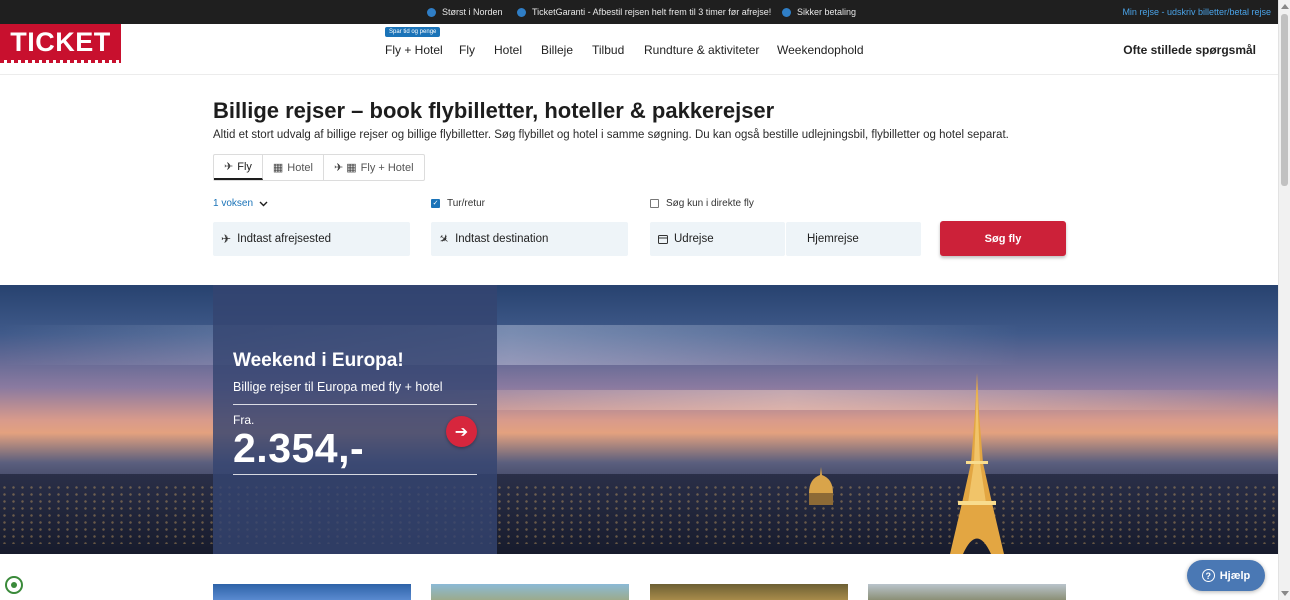 The width and height of the screenshot is (1290, 600). What do you see at coordinates (299, 448) in the screenshot?
I see `hero-price: 2.354,-` at bounding box center [299, 448].